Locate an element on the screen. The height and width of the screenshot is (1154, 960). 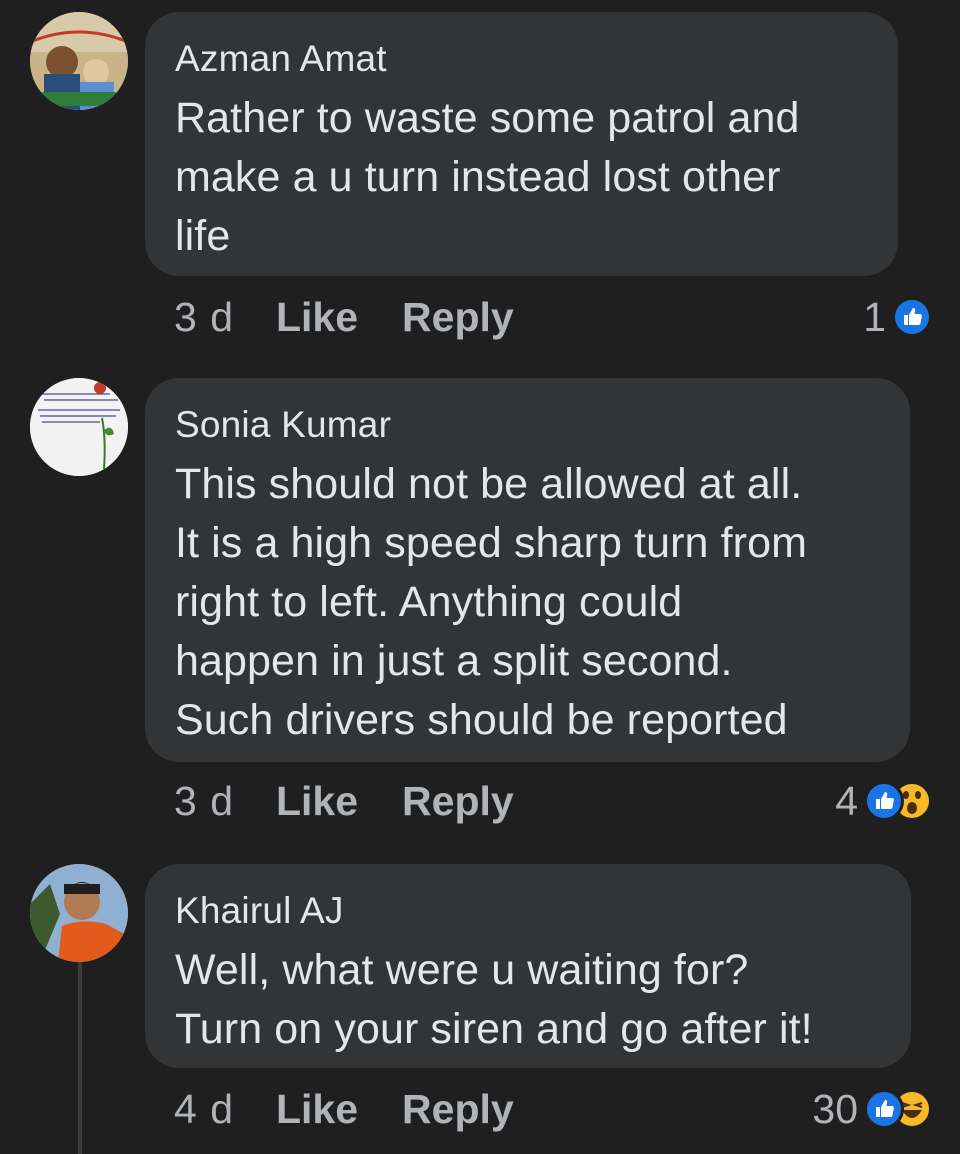
reaction-summary: 4 is located at coordinates (883, 801).